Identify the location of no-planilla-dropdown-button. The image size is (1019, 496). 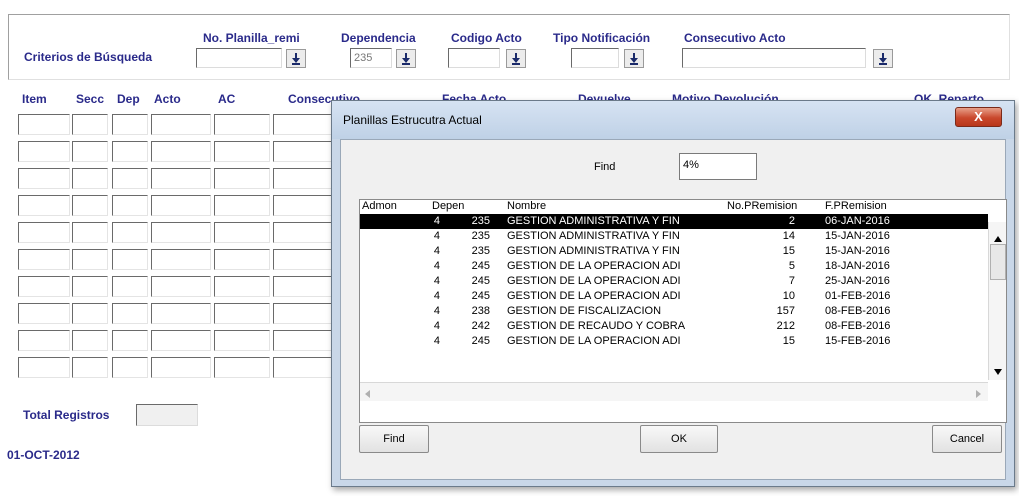
(296, 58).